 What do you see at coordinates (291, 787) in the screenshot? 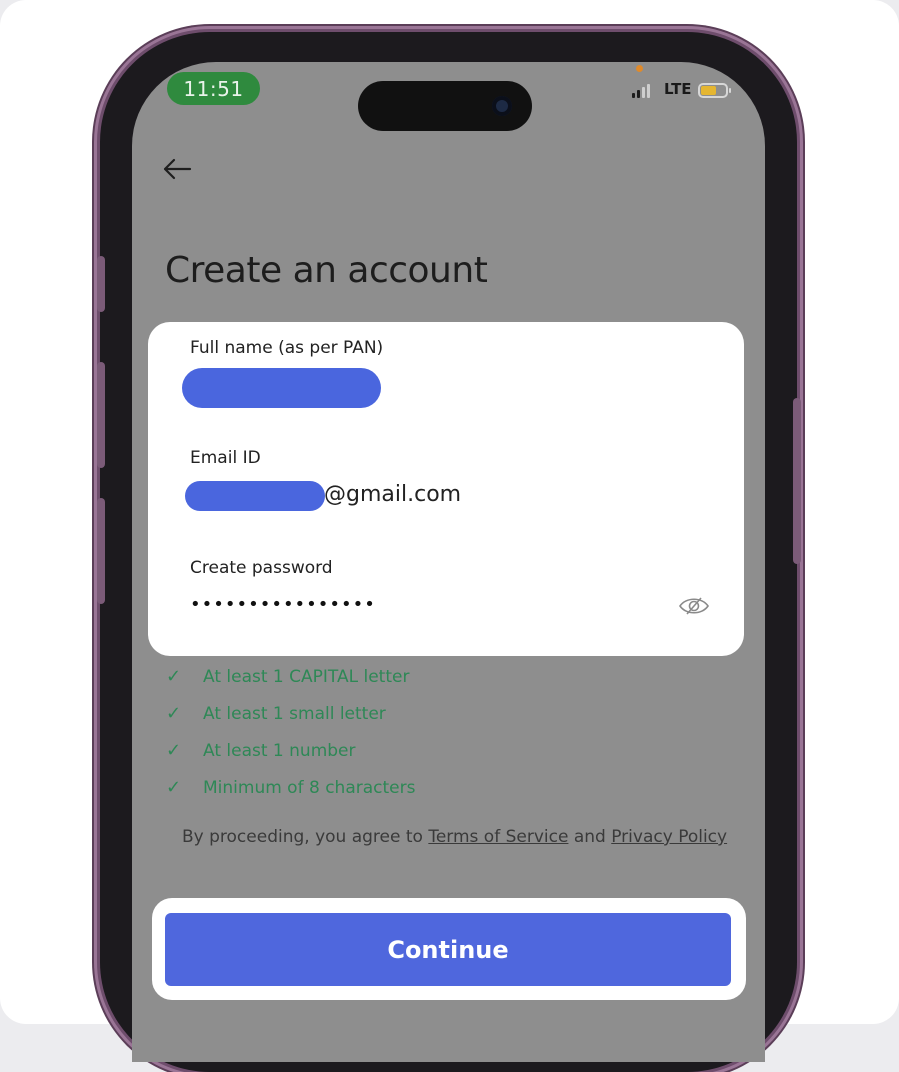
I see `rule-item: ✓ Minimum of 8 characters` at bounding box center [291, 787].